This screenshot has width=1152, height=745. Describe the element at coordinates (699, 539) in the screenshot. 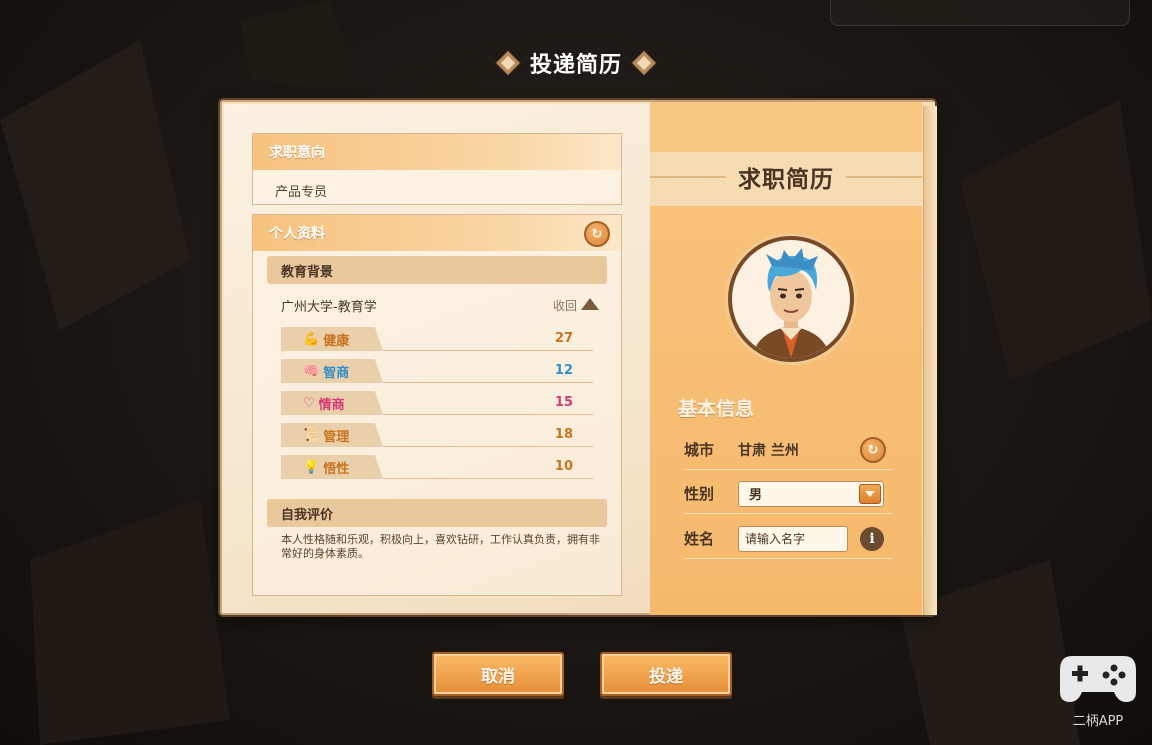

I see `name-label: 姓名` at that location.